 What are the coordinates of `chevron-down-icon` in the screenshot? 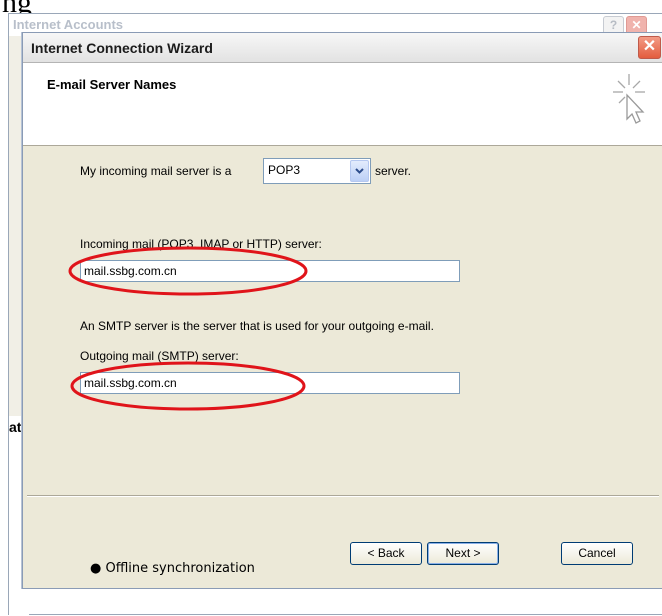 It's located at (359, 171).